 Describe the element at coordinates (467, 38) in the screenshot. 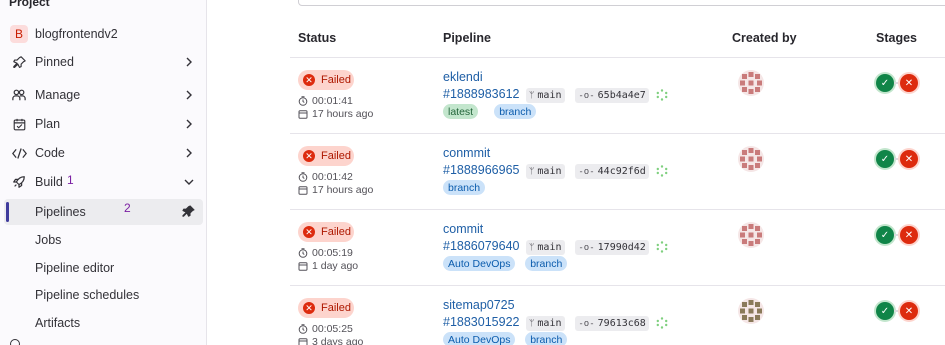

I see `column-header-pipeline: Pipeline` at that location.